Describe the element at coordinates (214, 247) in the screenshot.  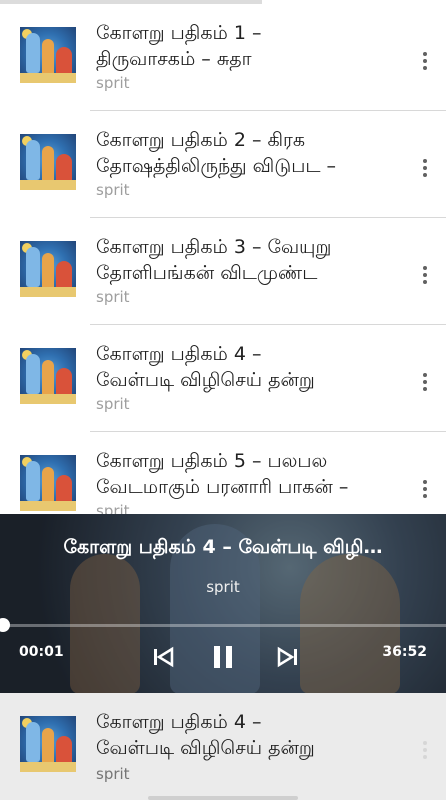
I see `track-title-line1: கோளறு பதிகம் 3 – வேயுறு` at that location.